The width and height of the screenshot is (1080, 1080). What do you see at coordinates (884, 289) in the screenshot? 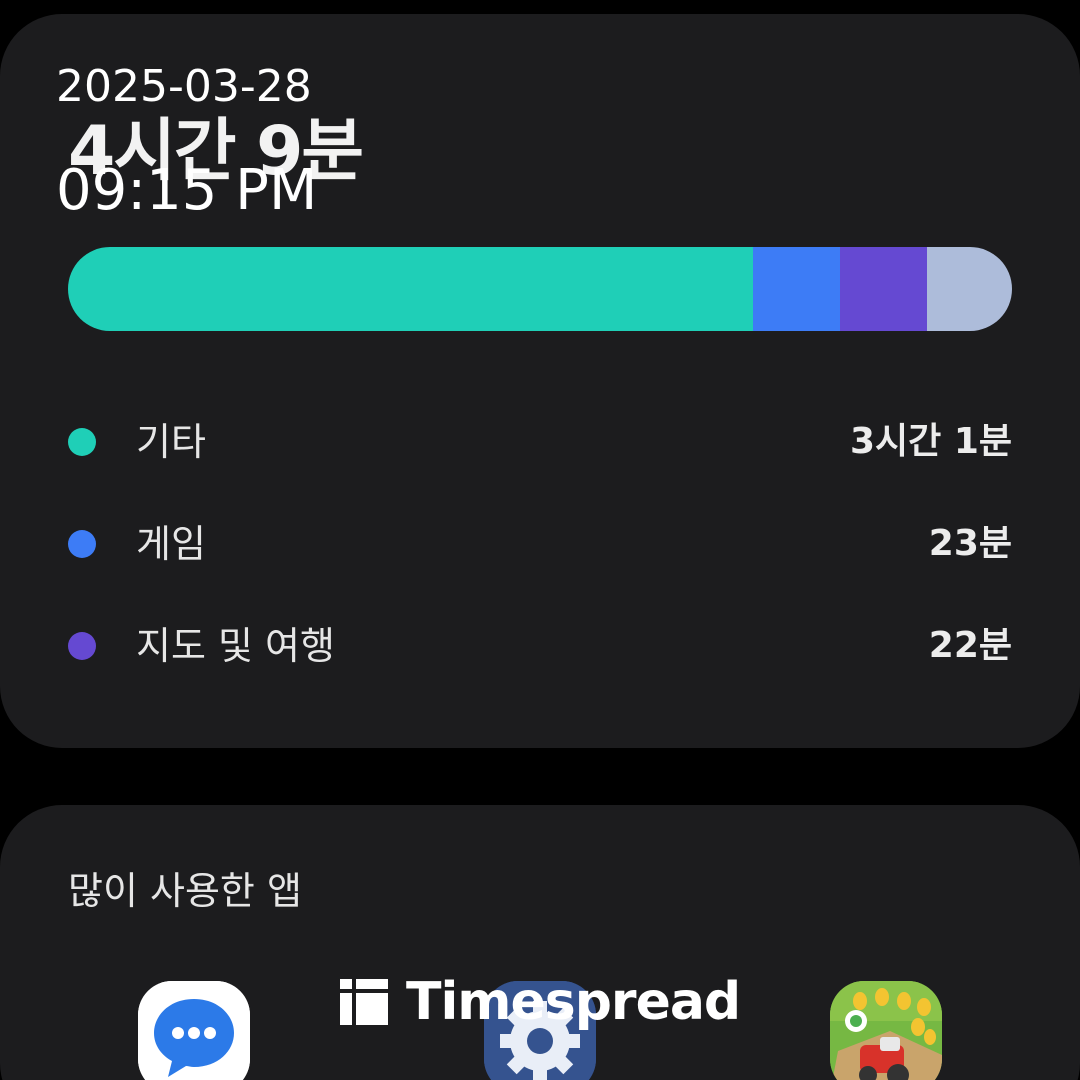
I see `usage-bar-segment-maps-travel` at bounding box center [884, 289].